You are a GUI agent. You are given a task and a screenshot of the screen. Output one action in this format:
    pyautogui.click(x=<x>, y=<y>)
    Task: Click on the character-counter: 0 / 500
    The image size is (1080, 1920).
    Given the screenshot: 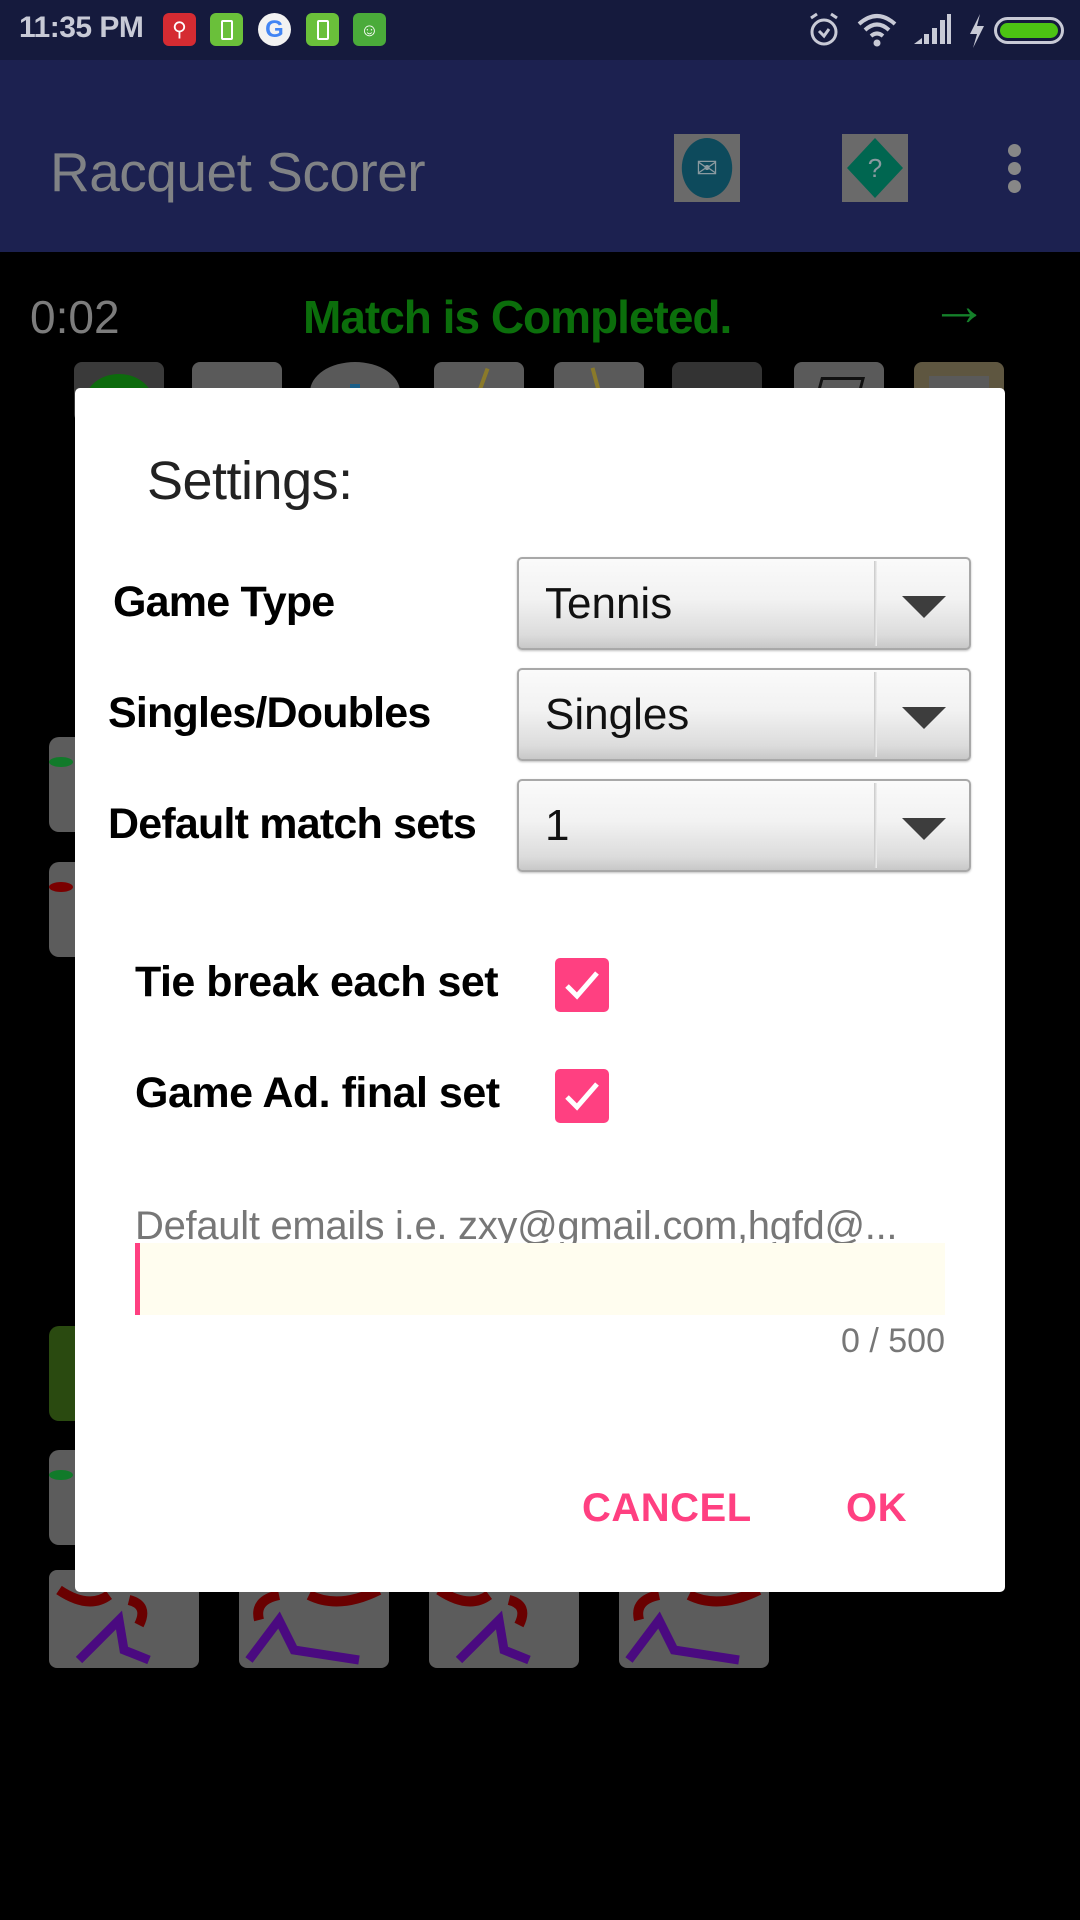 What is the action you would take?
    pyautogui.click(x=893, y=1341)
    